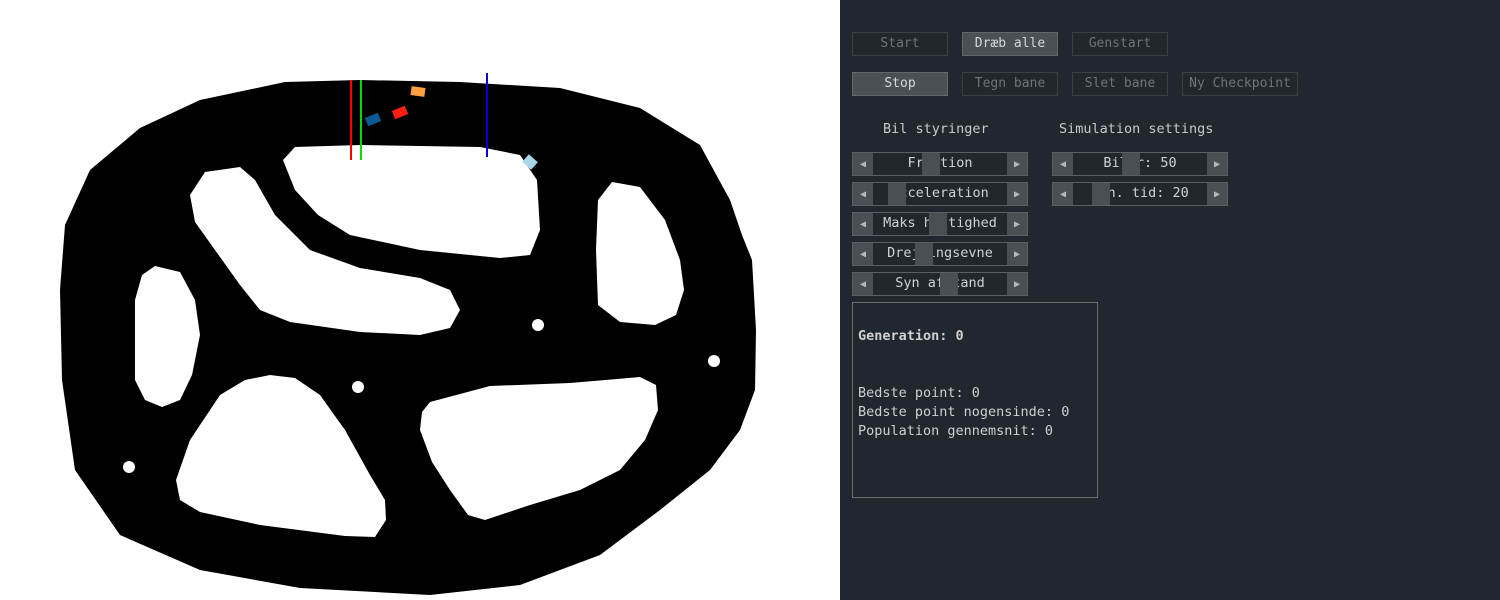  What do you see at coordinates (1136, 129) in the screenshot?
I see `simulation-settings-title: Simulation settings` at bounding box center [1136, 129].